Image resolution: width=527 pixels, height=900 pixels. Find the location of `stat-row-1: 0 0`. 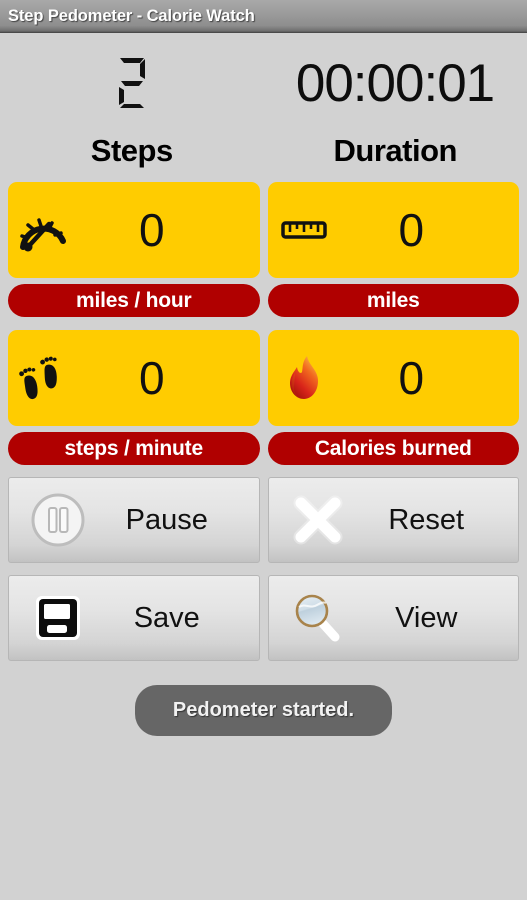

stat-row-1: 0 0 is located at coordinates (263, 230).